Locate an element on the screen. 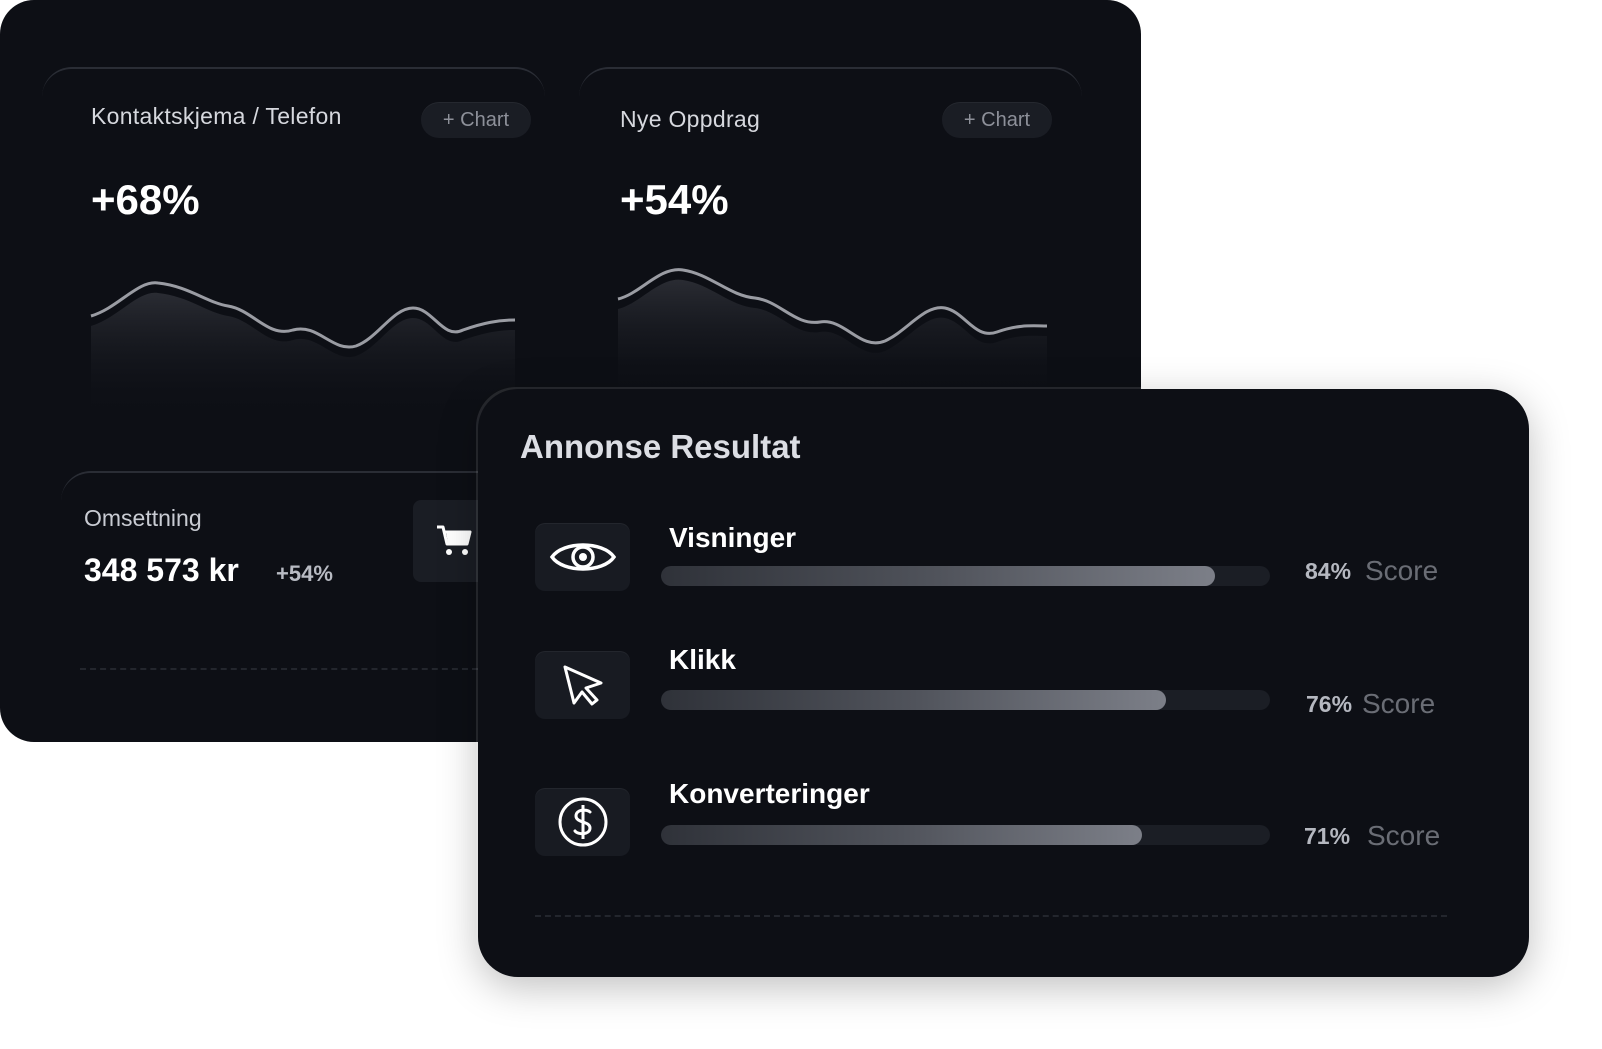 Image resolution: width=1602 pixels, height=1049 pixels. dollar-icon is located at coordinates (582, 822).